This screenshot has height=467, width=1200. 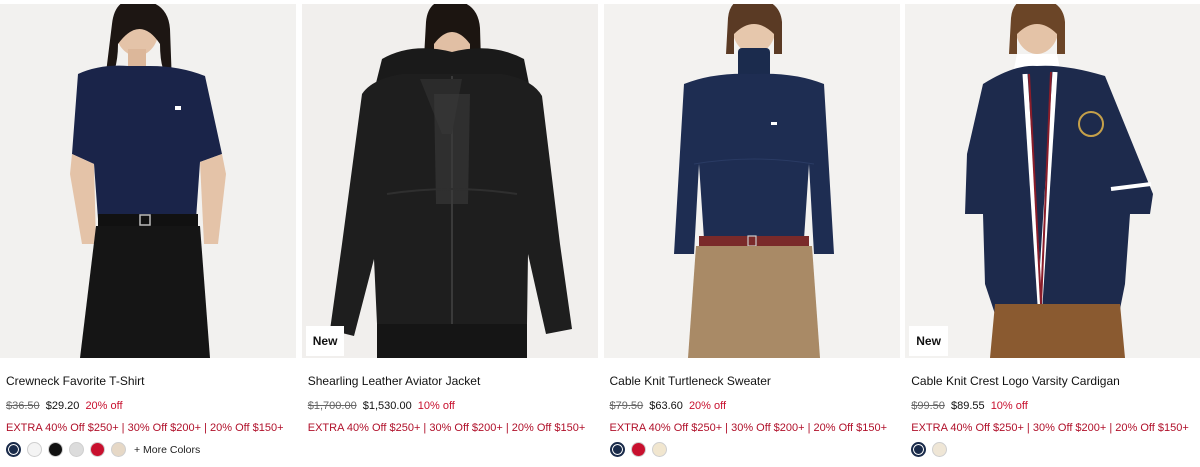 What do you see at coordinates (1015, 381) in the screenshot?
I see `product-name: Cable Knit Crest Logo Varsity Cardigan` at bounding box center [1015, 381].